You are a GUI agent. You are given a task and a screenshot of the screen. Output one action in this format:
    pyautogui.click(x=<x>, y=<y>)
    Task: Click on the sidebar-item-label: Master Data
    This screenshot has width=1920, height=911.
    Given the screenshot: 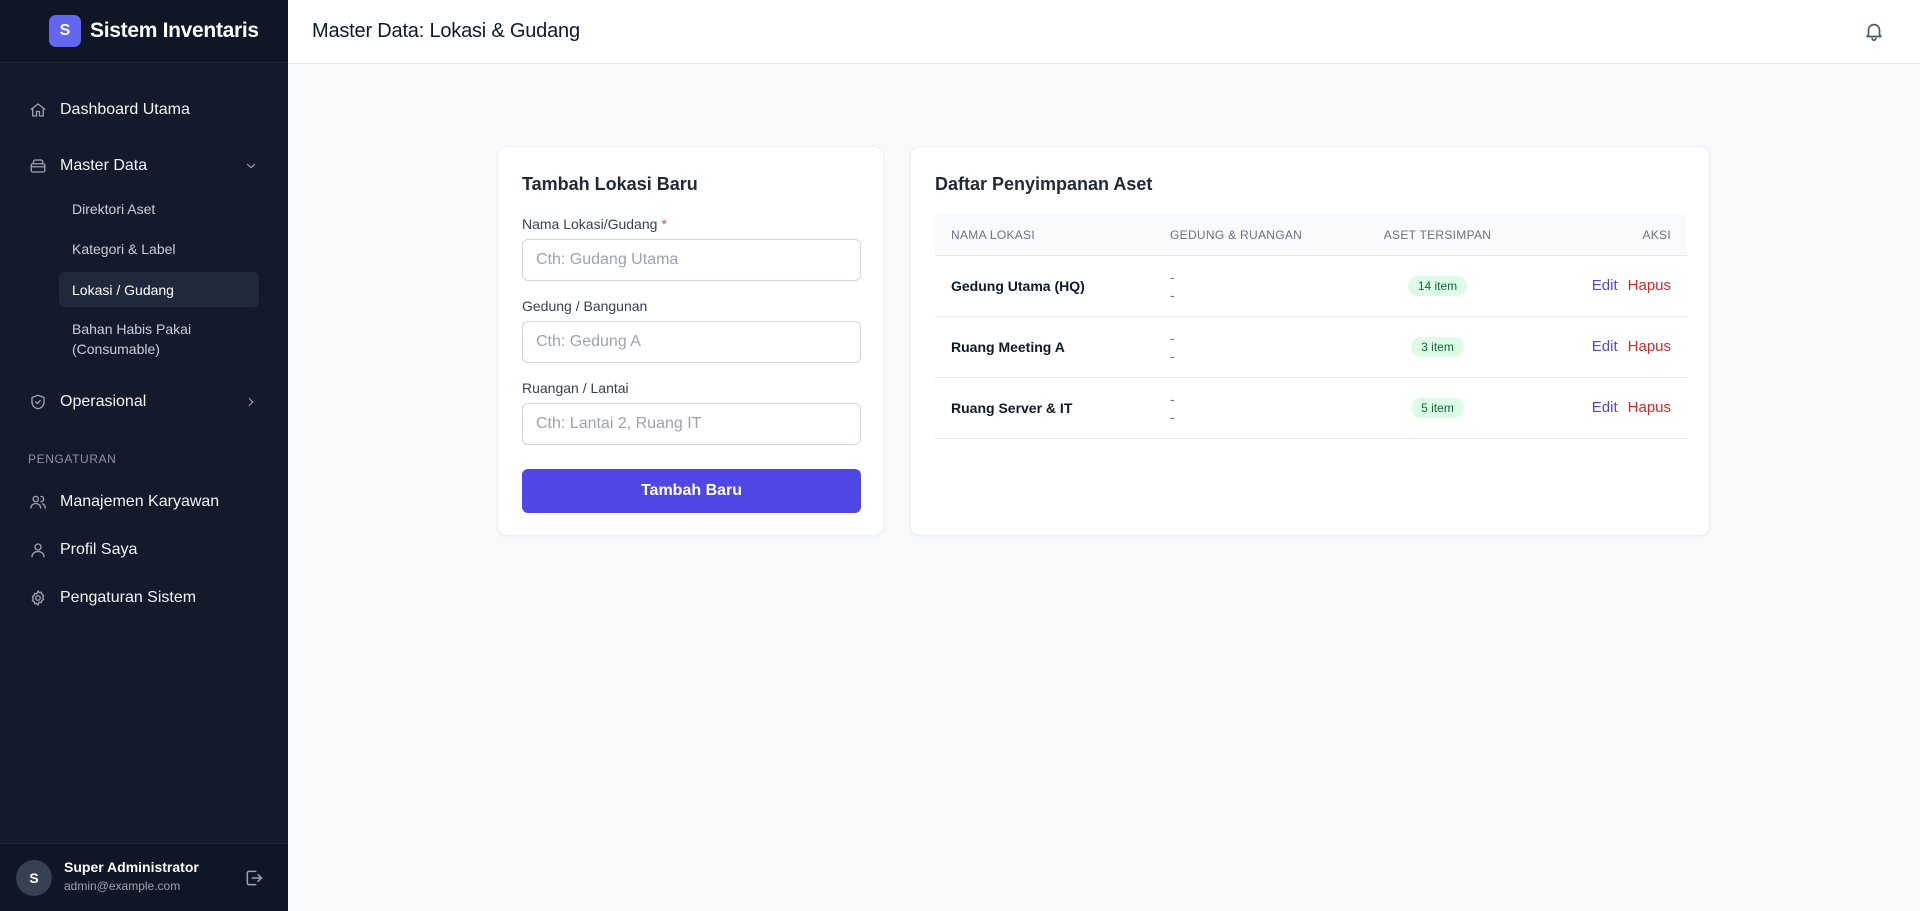 What is the action you would take?
    pyautogui.click(x=104, y=165)
    